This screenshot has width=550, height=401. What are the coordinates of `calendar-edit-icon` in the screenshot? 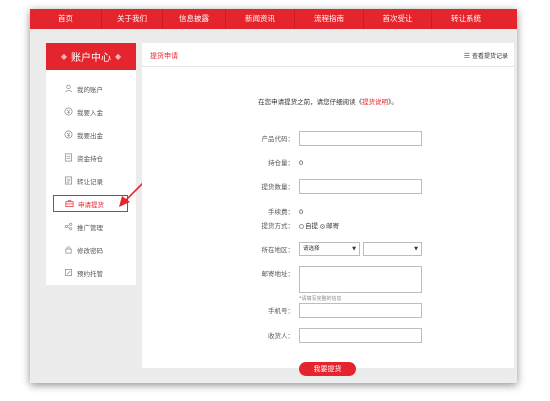 It's located at (68, 273).